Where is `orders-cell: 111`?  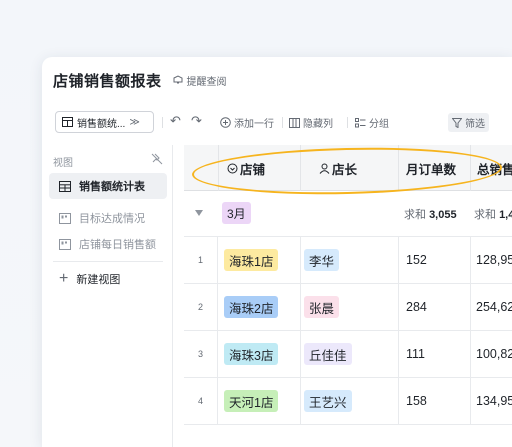
orders-cell: 111 is located at coordinates (415, 354).